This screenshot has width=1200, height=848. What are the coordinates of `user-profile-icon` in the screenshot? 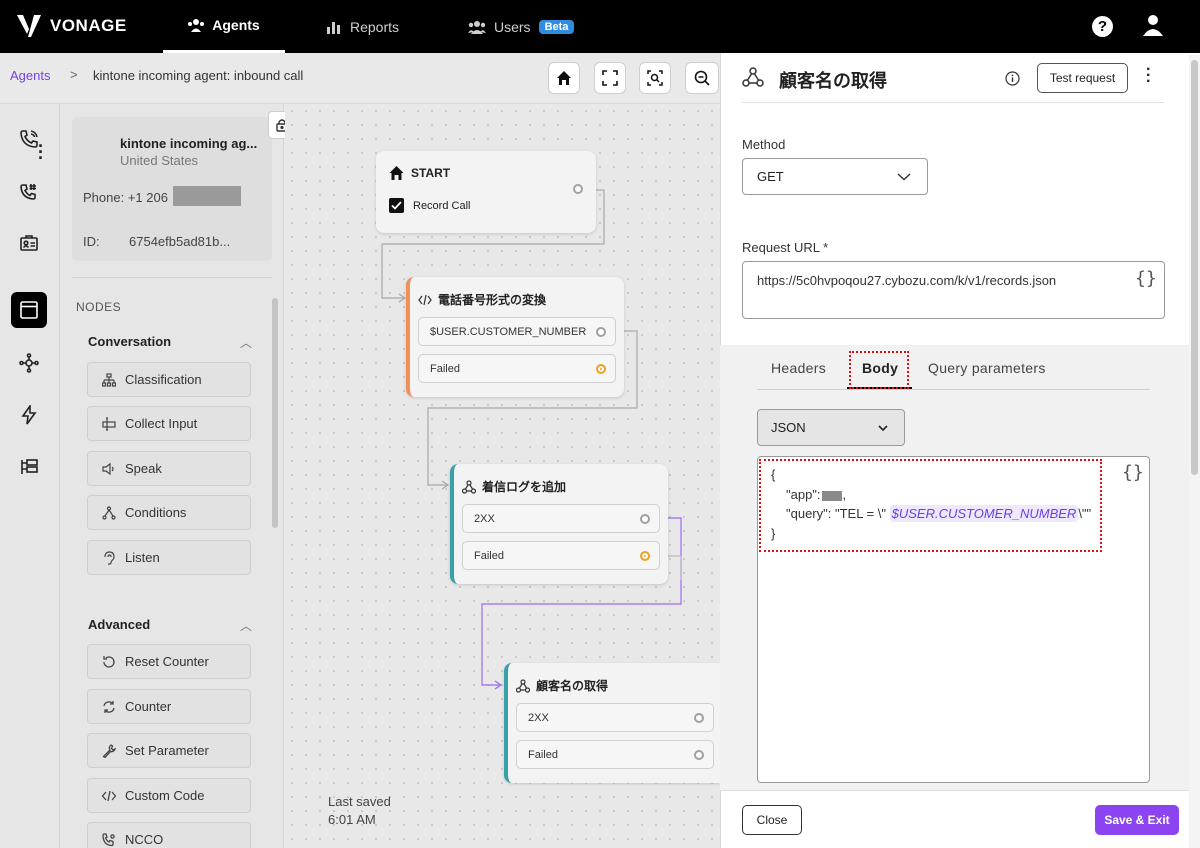 It's located at (1153, 26).